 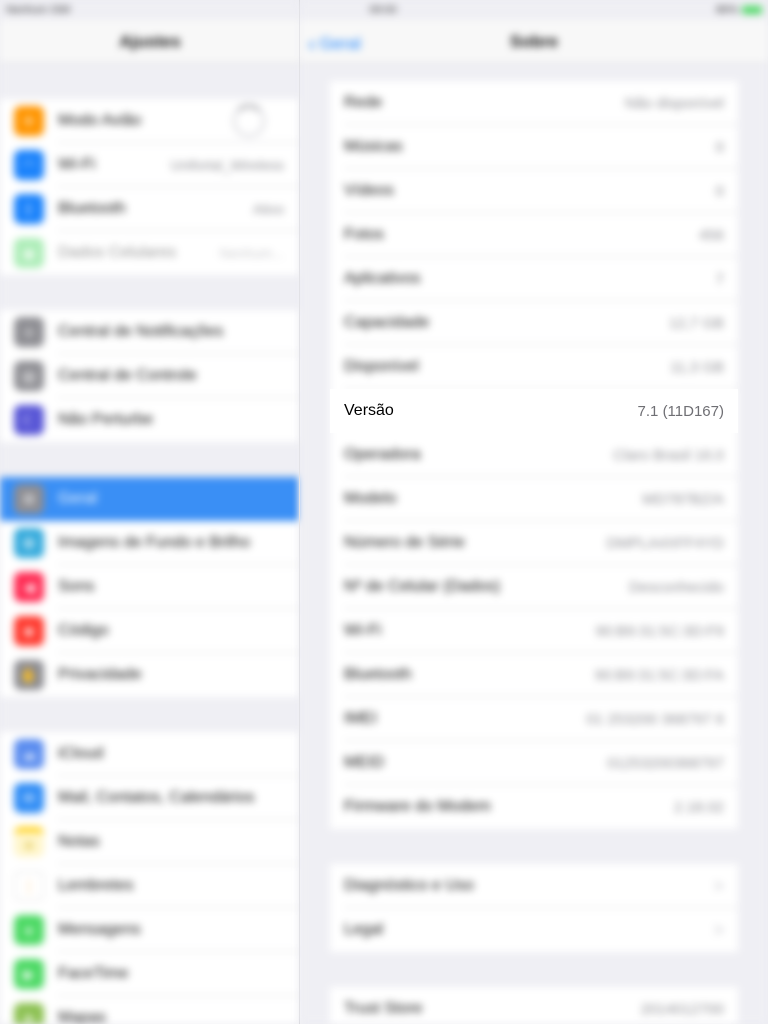 What do you see at coordinates (676, 587) in the screenshot?
I see `row-value: Desconhecido` at bounding box center [676, 587].